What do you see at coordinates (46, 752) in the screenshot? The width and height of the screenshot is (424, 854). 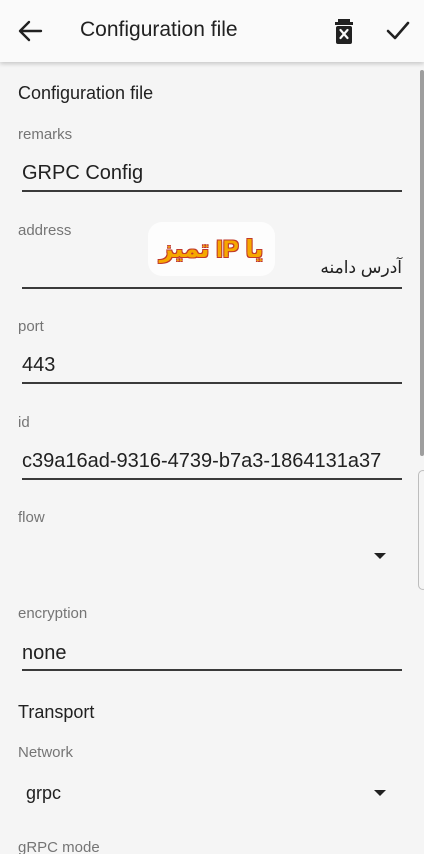 I see `network-label: Network` at bounding box center [46, 752].